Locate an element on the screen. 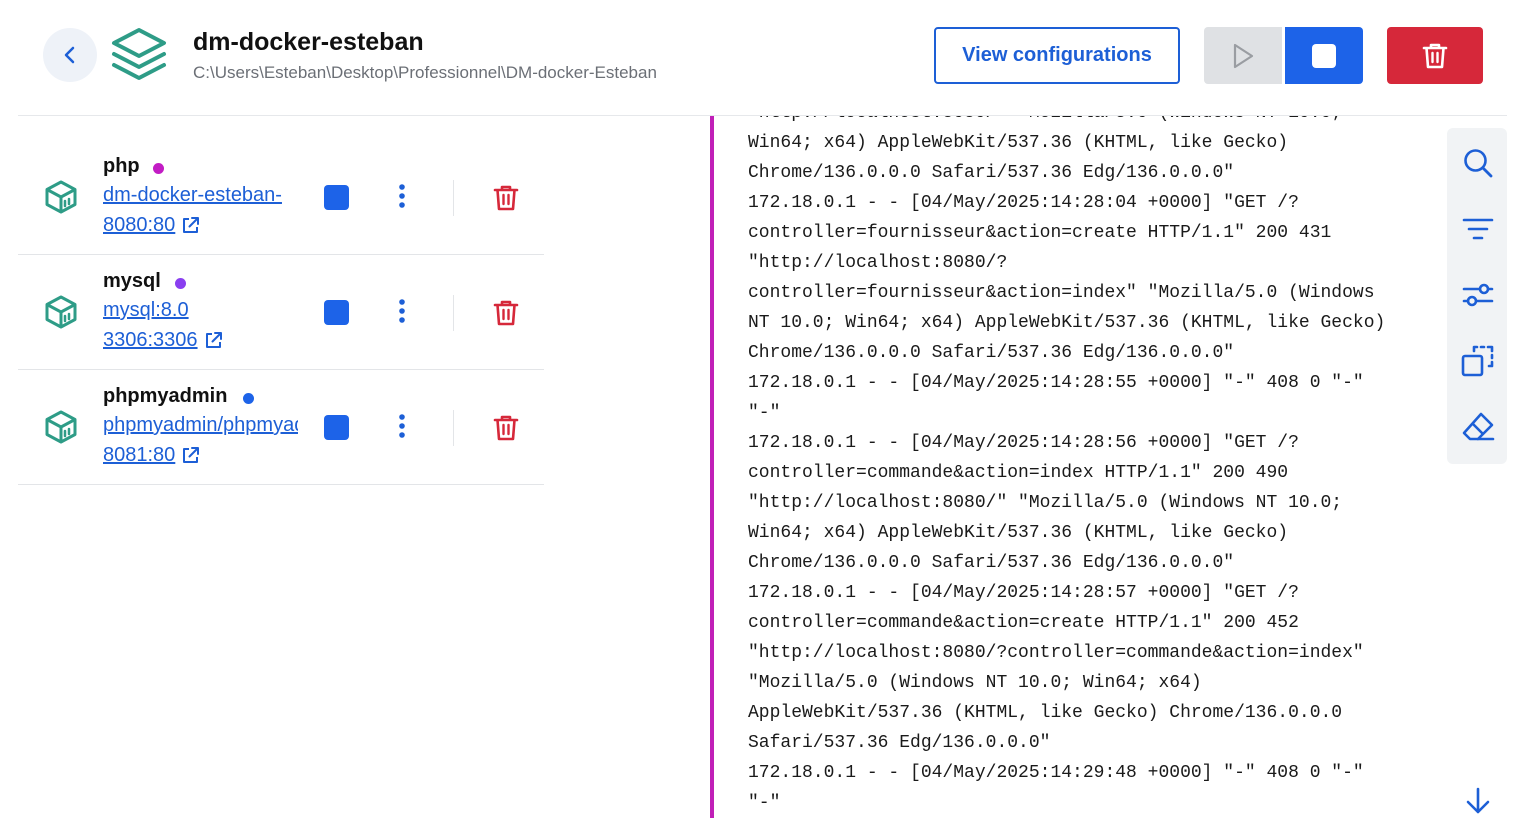  port-label: 8081:80 is located at coordinates (139, 455).